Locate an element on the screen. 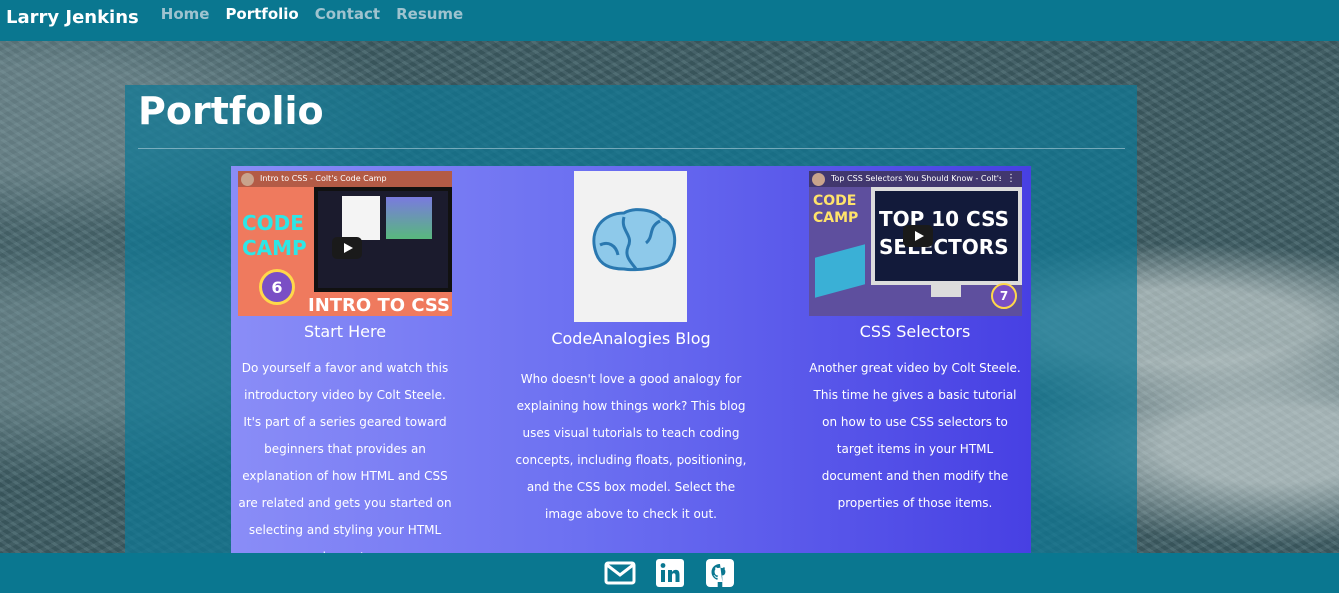 The image size is (1339, 593). codeanalogies-blog-thumbnail is located at coordinates (630, 246).